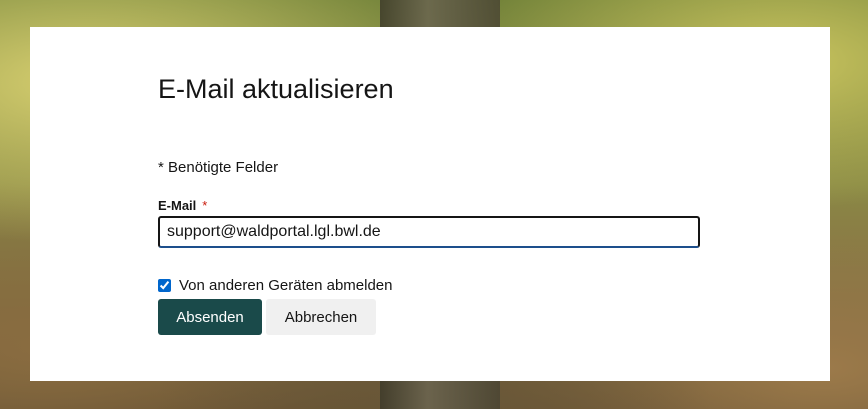 This screenshot has height=409, width=868. Describe the element at coordinates (276, 89) in the screenshot. I see `page-title: E-Mail aktualisieren` at that location.